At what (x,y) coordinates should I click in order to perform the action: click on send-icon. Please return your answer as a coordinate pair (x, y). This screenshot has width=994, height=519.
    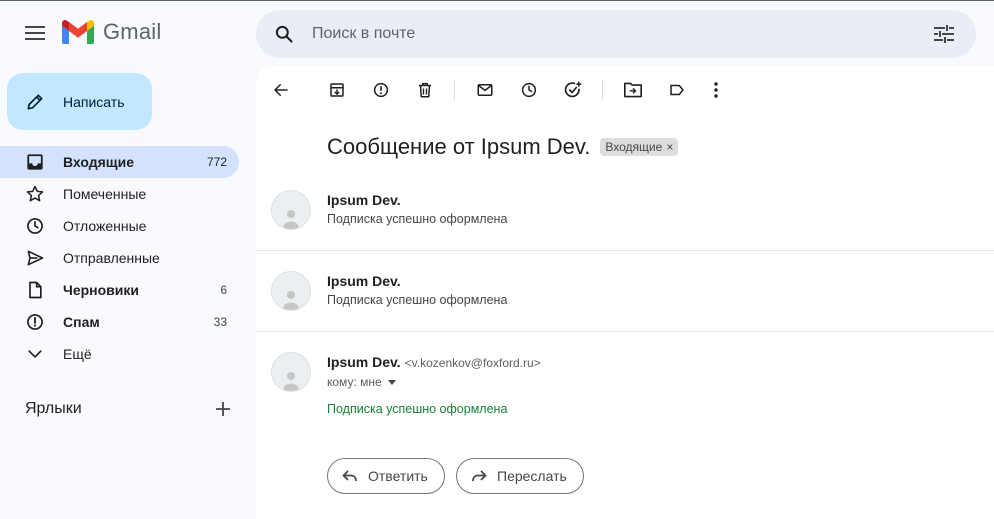
    Looking at the image, I should click on (35, 258).